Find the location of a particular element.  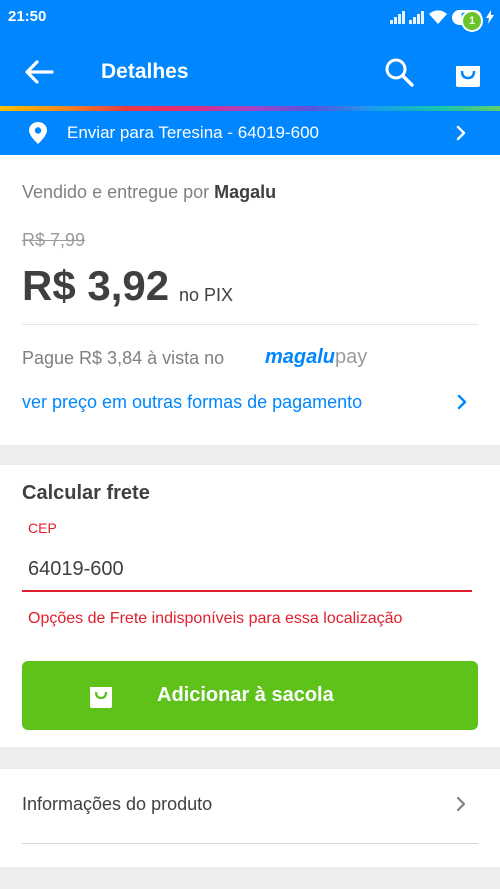

price-payment-method: no PIX is located at coordinates (206, 295).